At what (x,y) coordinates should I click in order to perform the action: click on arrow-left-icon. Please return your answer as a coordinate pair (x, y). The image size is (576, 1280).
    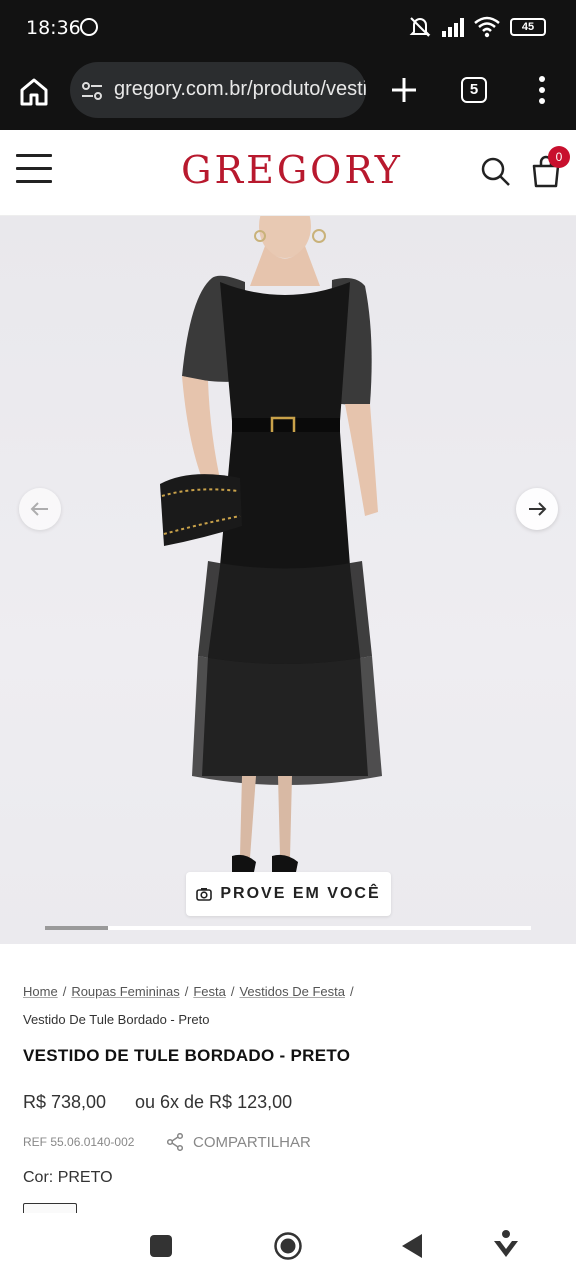
    Looking at the image, I should click on (39, 509).